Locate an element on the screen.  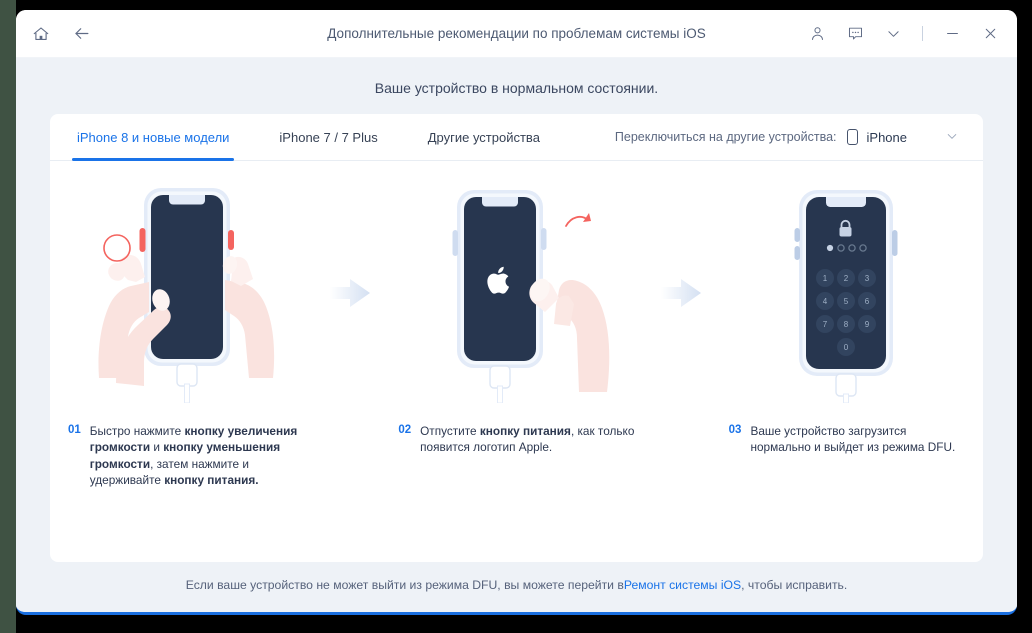
footer-text-after: , чтобы исправить. is located at coordinates (794, 584).